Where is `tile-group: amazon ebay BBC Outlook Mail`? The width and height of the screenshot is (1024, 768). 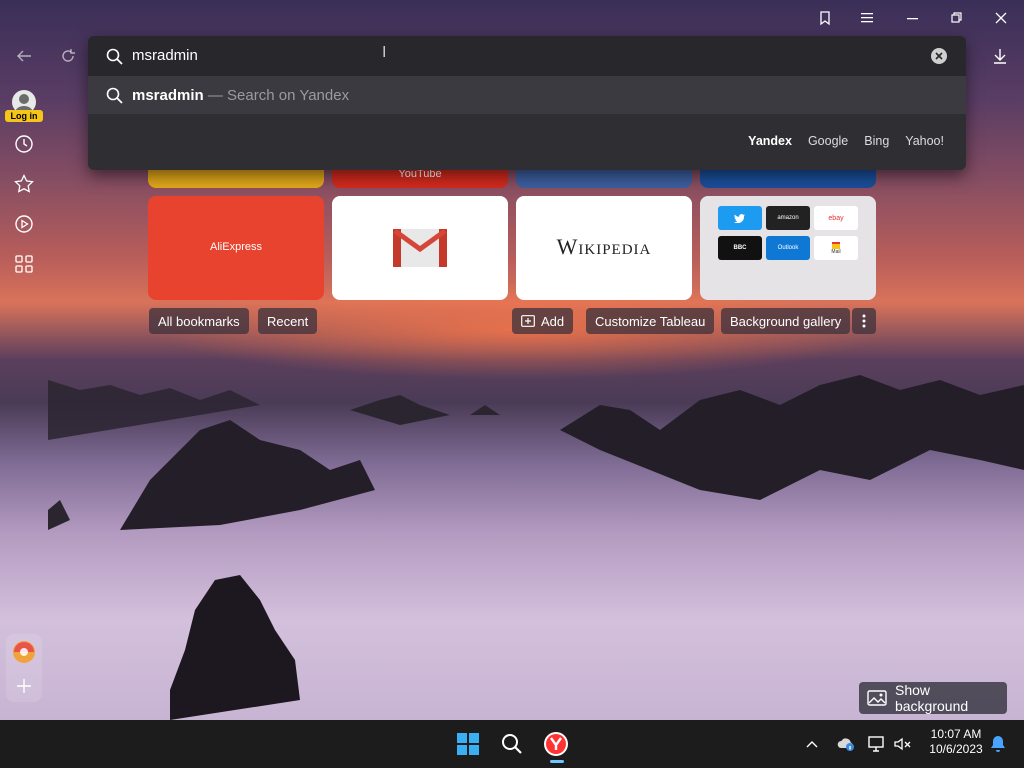 tile-group: amazon ebay BBC Outlook Mail is located at coordinates (788, 248).